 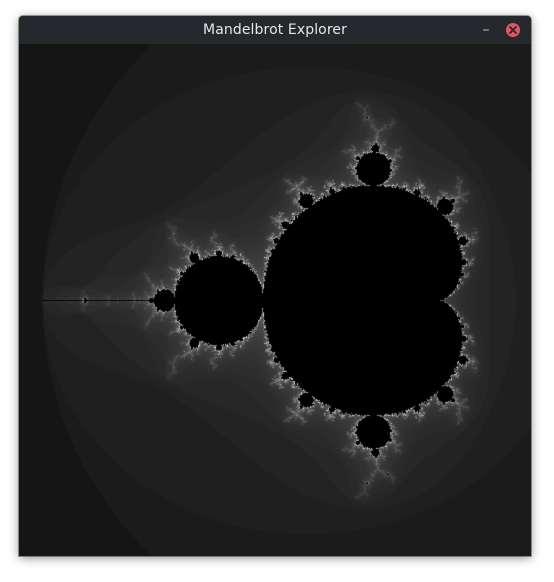 I want to click on minimize-icon: –, so click(x=486, y=30).